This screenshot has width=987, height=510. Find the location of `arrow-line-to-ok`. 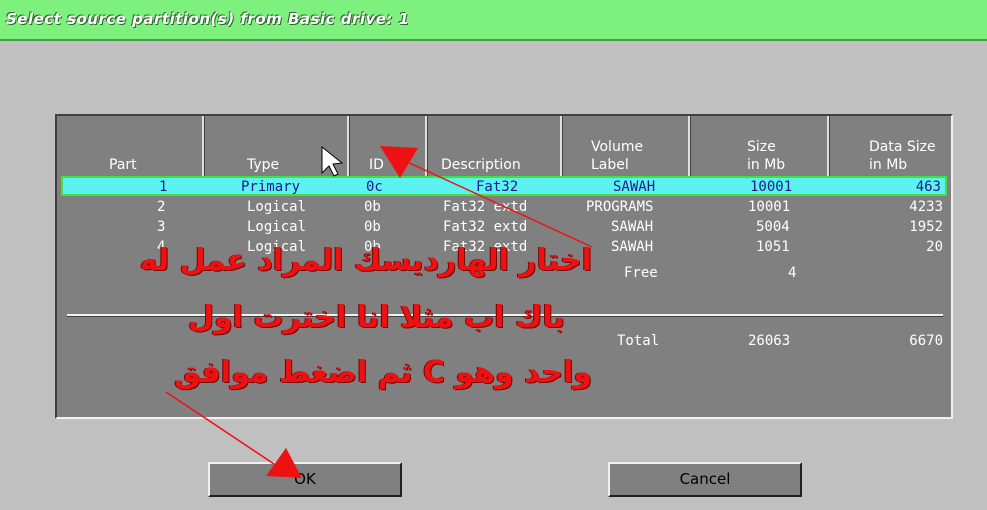

arrow-line-to-ok is located at coordinates (223, 430).